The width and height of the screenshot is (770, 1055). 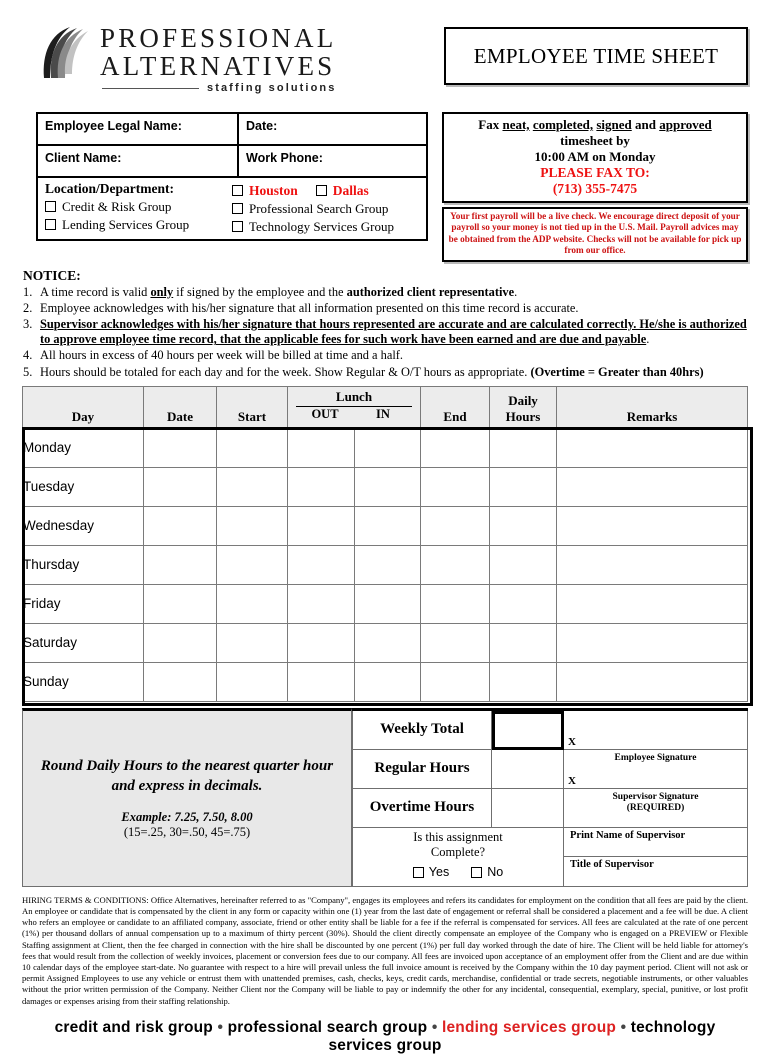 I want to click on table-row: Friday, so click(x=385, y=603).